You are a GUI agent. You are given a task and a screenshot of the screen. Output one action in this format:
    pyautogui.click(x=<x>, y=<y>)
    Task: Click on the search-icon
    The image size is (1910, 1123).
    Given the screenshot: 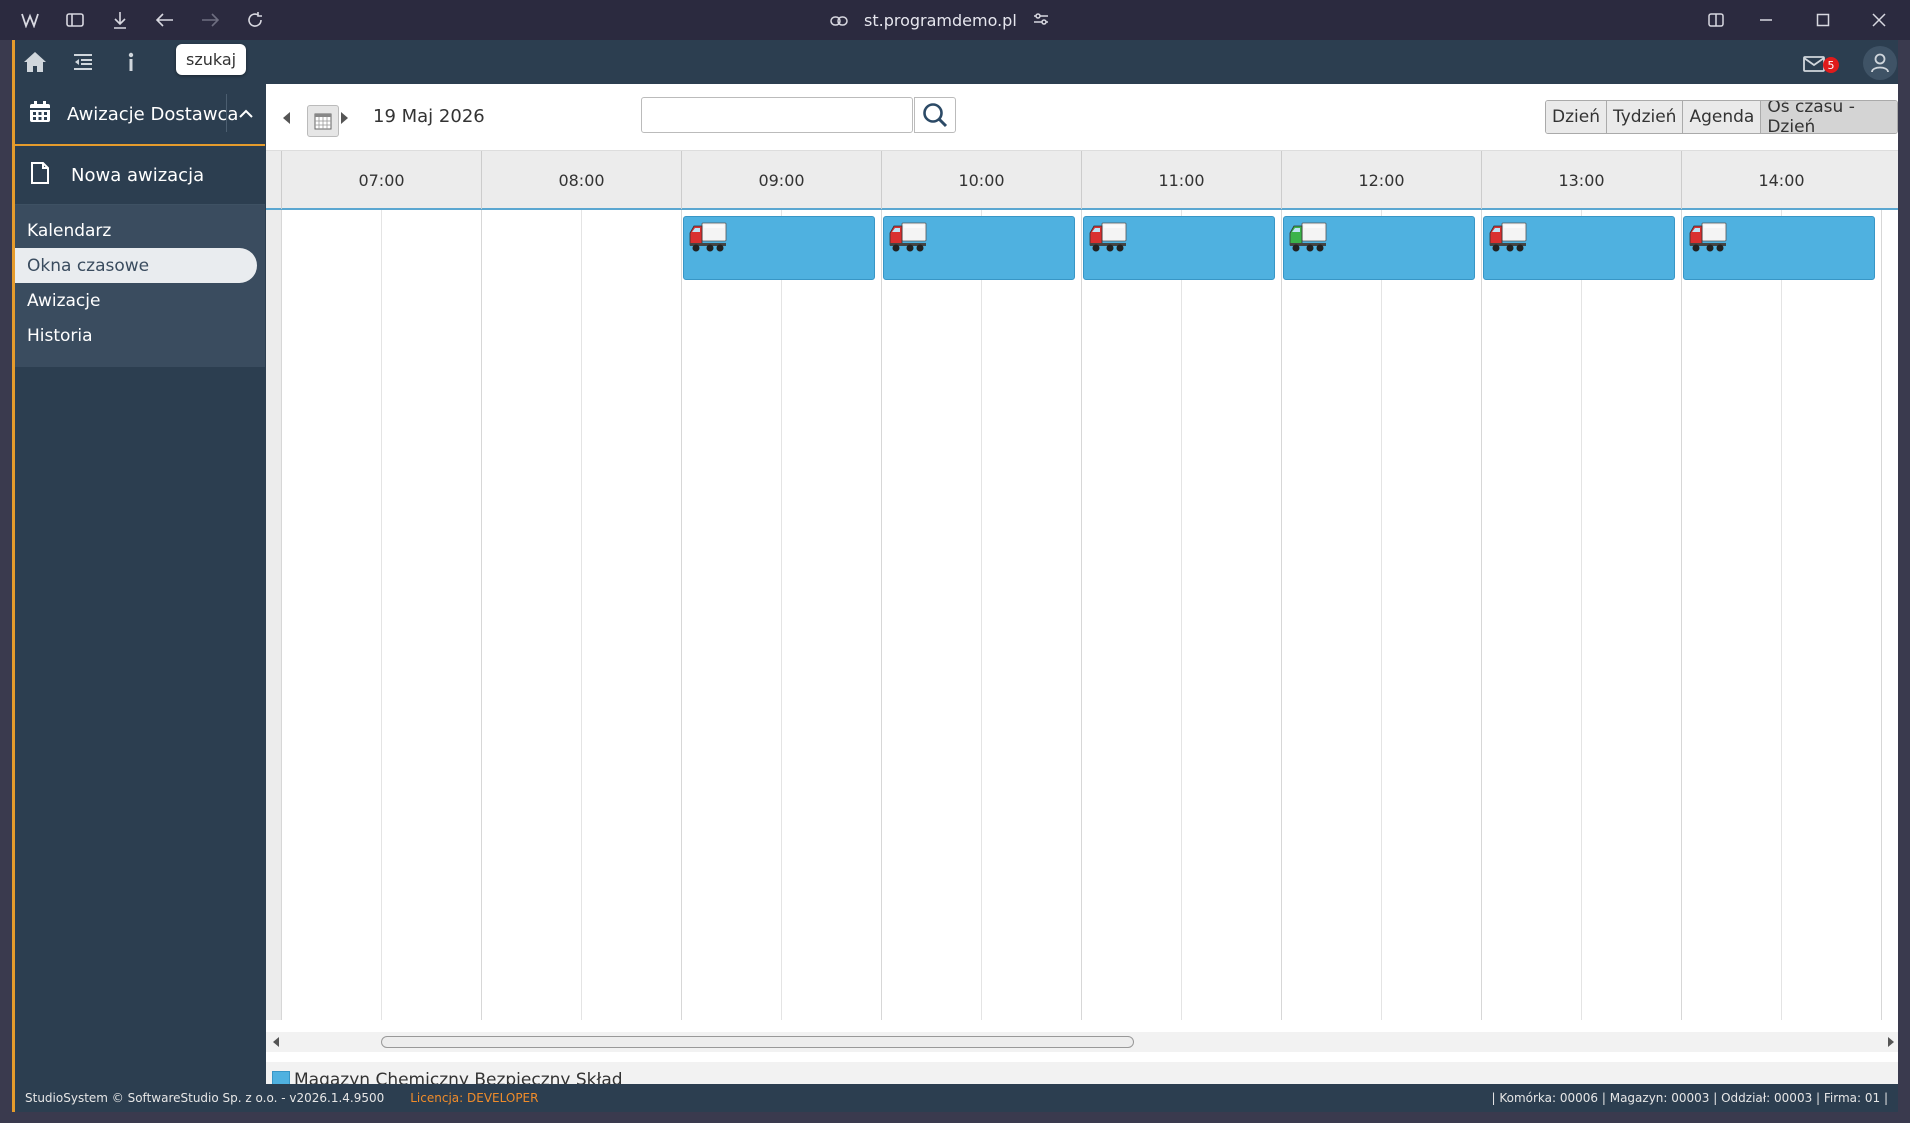 What is the action you would take?
    pyautogui.click(x=935, y=115)
    